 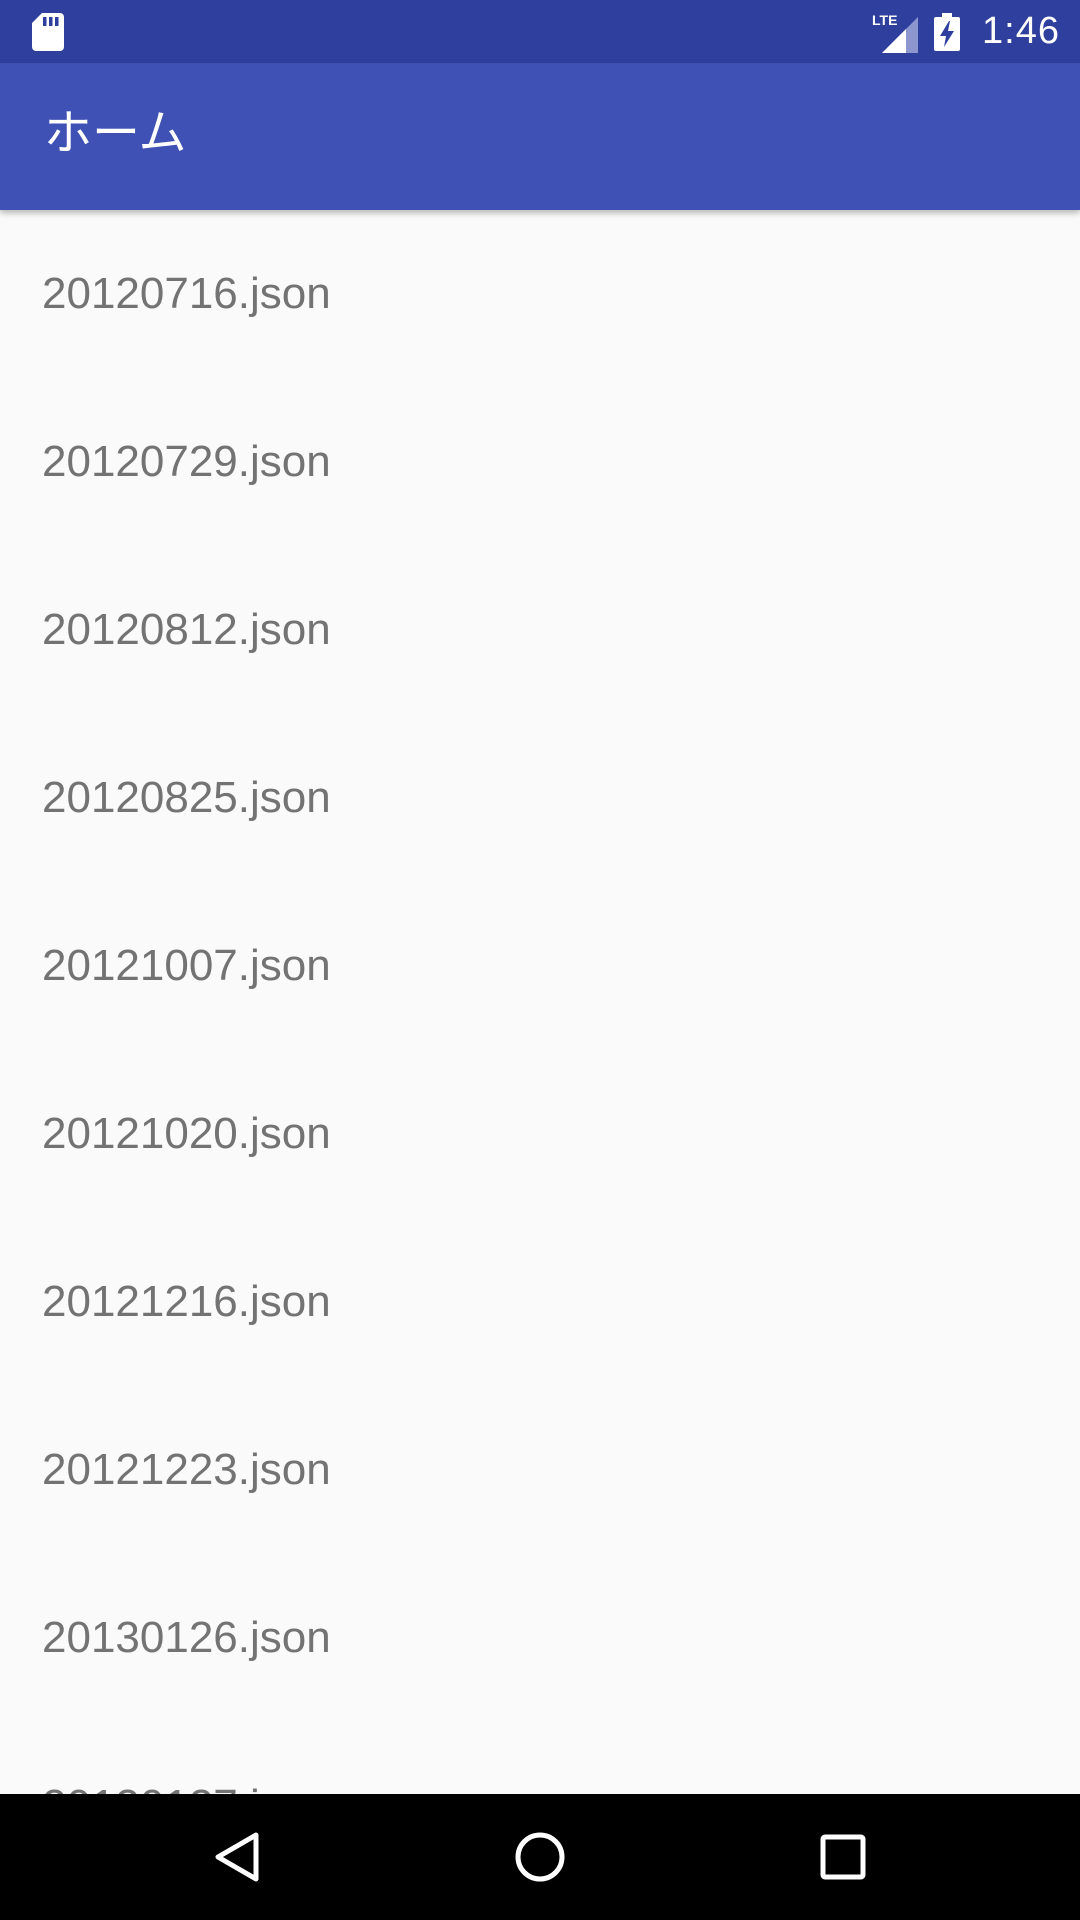 What do you see at coordinates (186, 797) in the screenshot?
I see `list-item-label: 20120825.json` at bounding box center [186, 797].